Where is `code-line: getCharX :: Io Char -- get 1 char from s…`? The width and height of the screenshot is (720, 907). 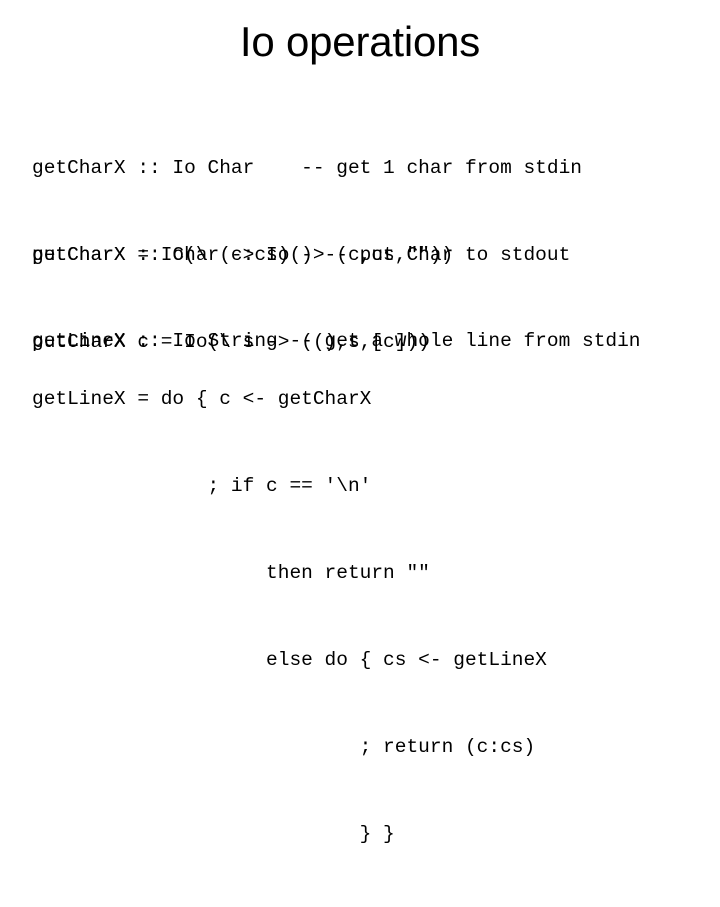
code-line: getCharX :: Io Char -- get 1 char from s… is located at coordinates (307, 168).